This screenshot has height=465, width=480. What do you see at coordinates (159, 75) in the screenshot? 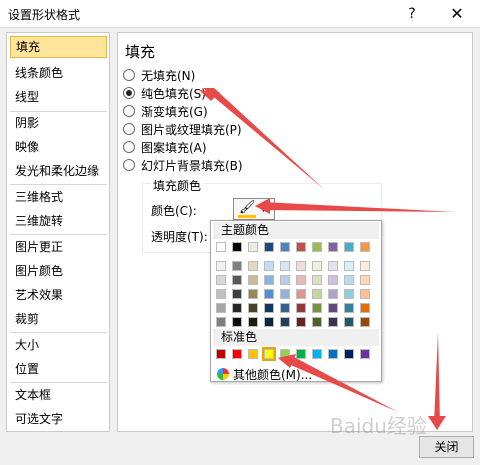
I see `radio-no-fill: 无填充(N)` at bounding box center [159, 75].